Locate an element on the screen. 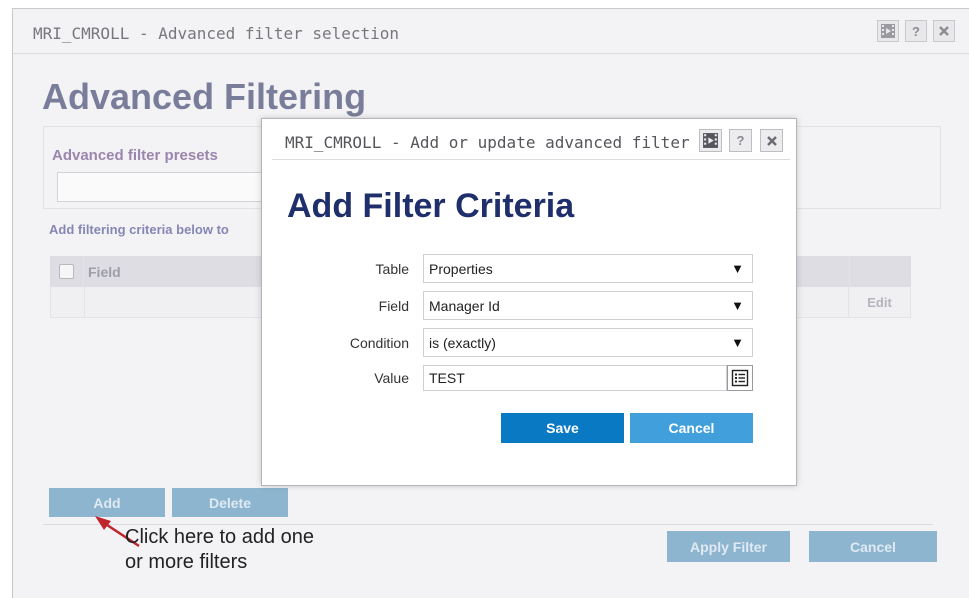 Image resolution: width=969 pixels, height=598 pixels. value-input-text: TEST is located at coordinates (447, 378).